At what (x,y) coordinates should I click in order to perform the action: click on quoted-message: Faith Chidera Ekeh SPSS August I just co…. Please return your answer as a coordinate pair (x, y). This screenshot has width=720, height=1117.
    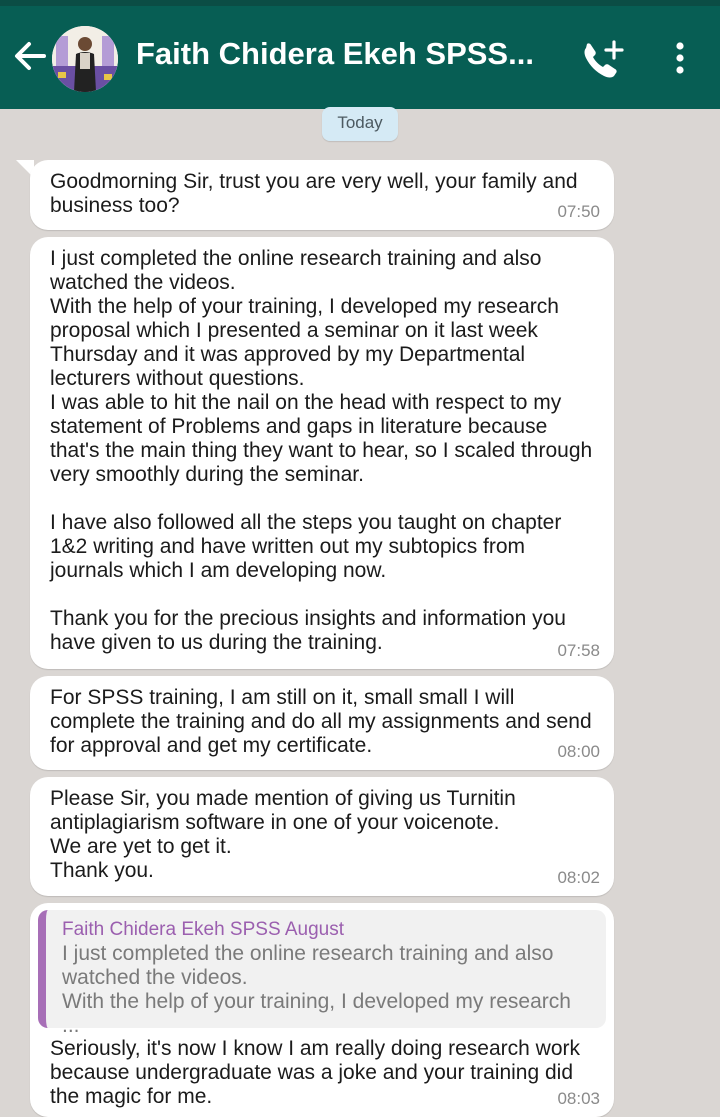
    Looking at the image, I should click on (322, 973).